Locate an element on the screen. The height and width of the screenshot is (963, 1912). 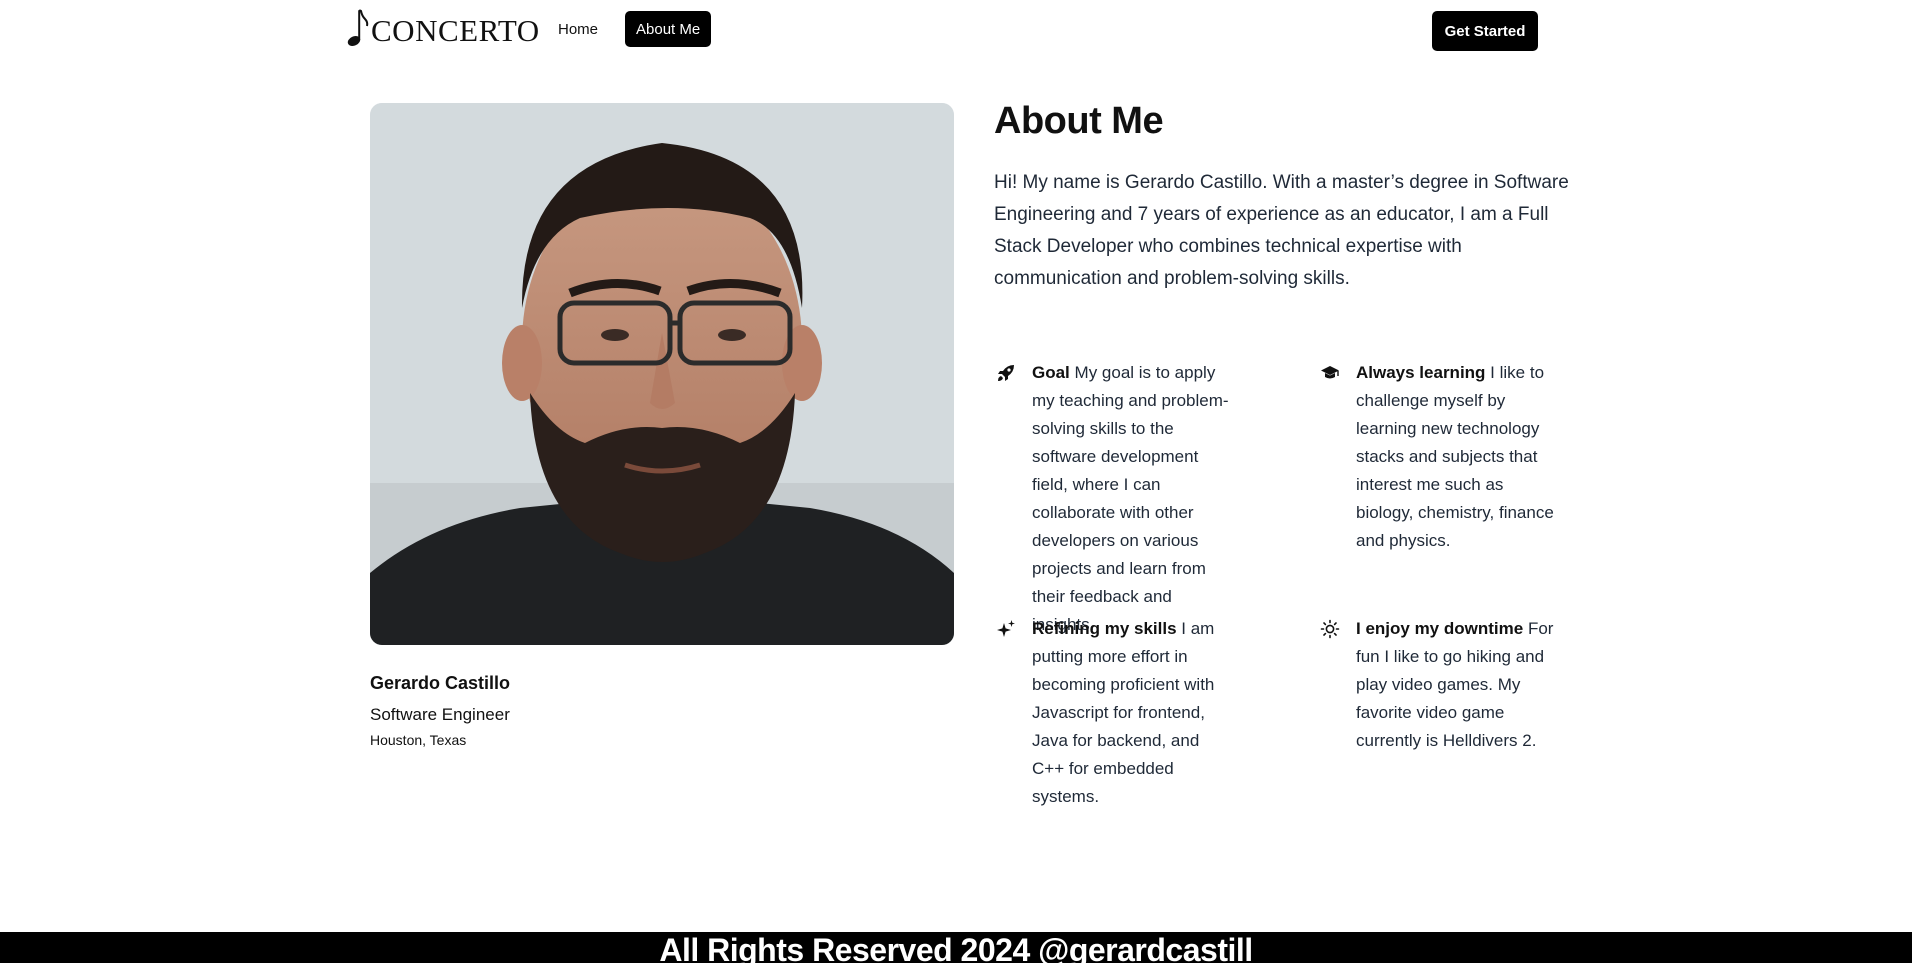
site-header: CONCERTO Home About Me Get Started is located at coordinates (956, 30).